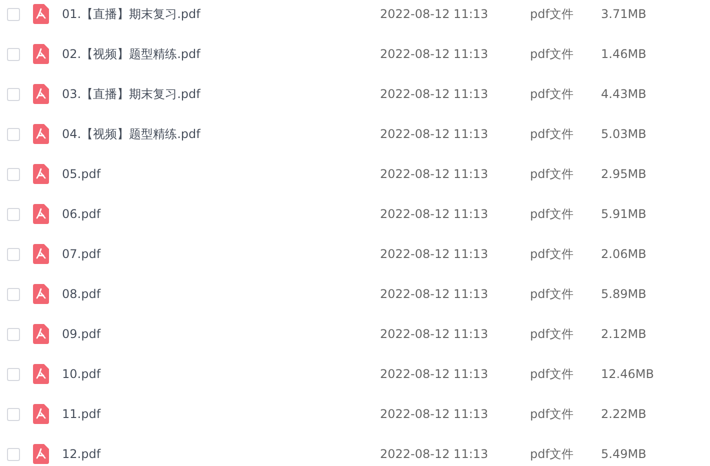  I want to click on file-size: 2.06MB, so click(623, 254).